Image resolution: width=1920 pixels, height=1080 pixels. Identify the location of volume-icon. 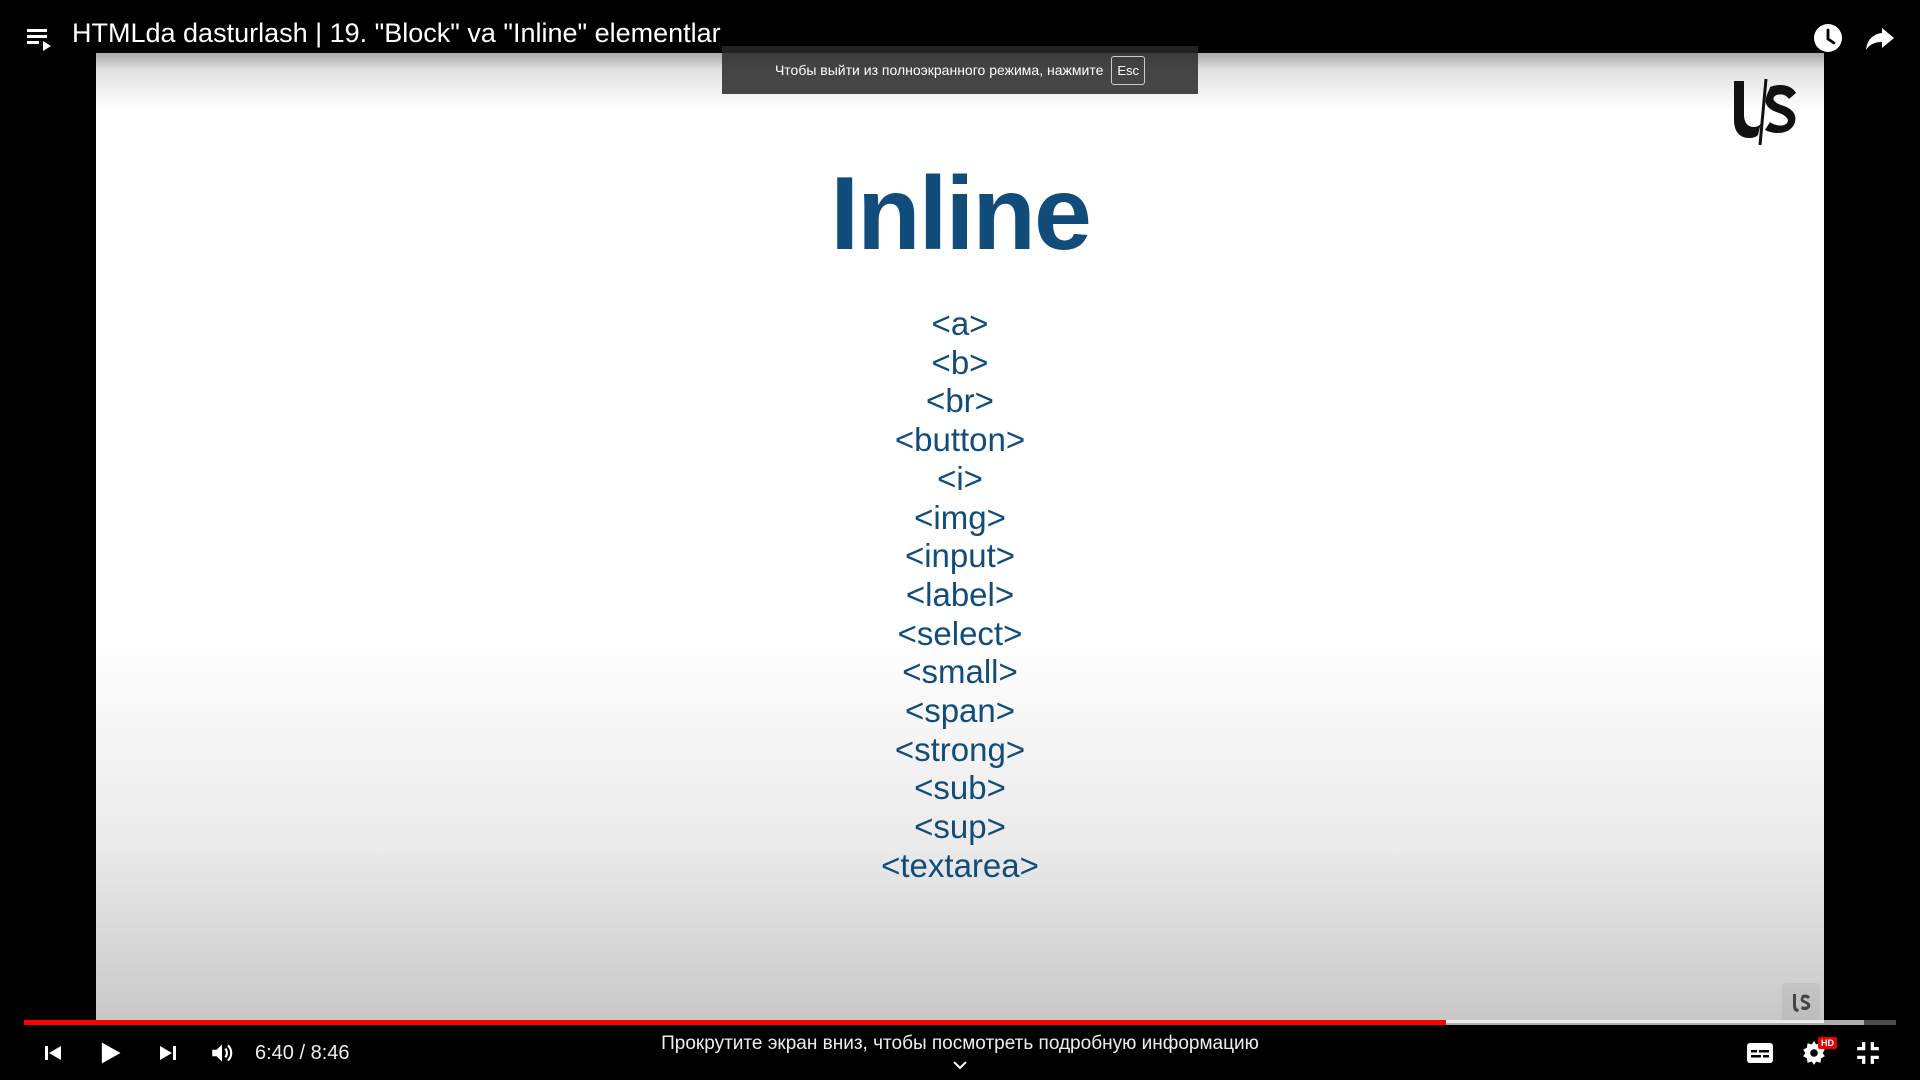
(222, 1053).